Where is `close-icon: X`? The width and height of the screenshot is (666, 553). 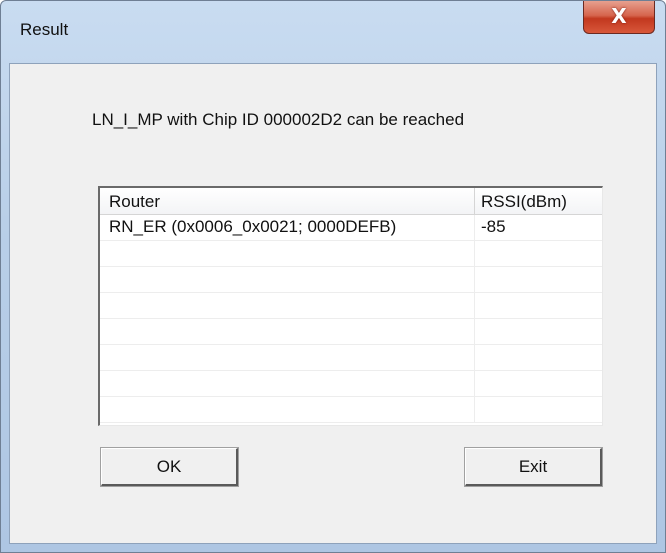 close-icon: X is located at coordinates (619, 16).